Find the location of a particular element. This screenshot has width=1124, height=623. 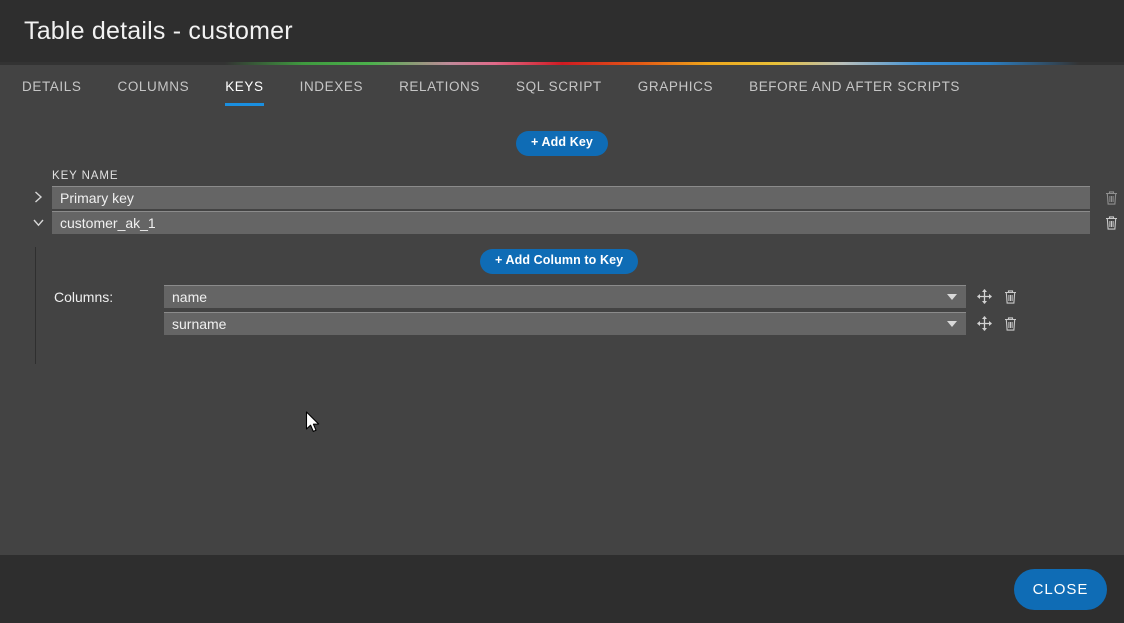

column-select-value: name is located at coordinates (190, 296).